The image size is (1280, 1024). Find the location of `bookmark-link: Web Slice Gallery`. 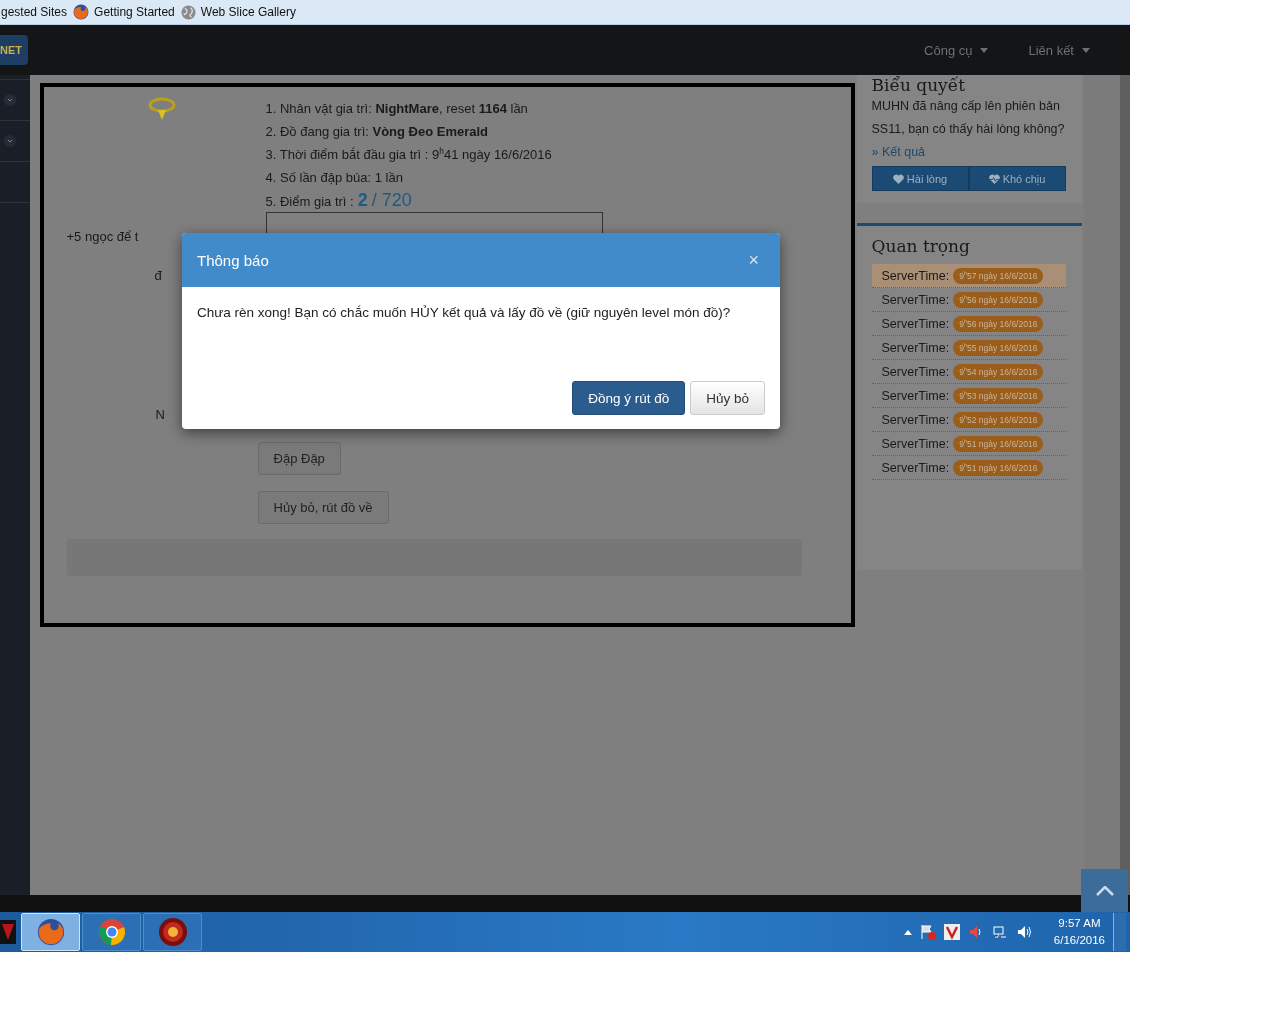

bookmark-link: Web Slice Gallery is located at coordinates (238, 12).